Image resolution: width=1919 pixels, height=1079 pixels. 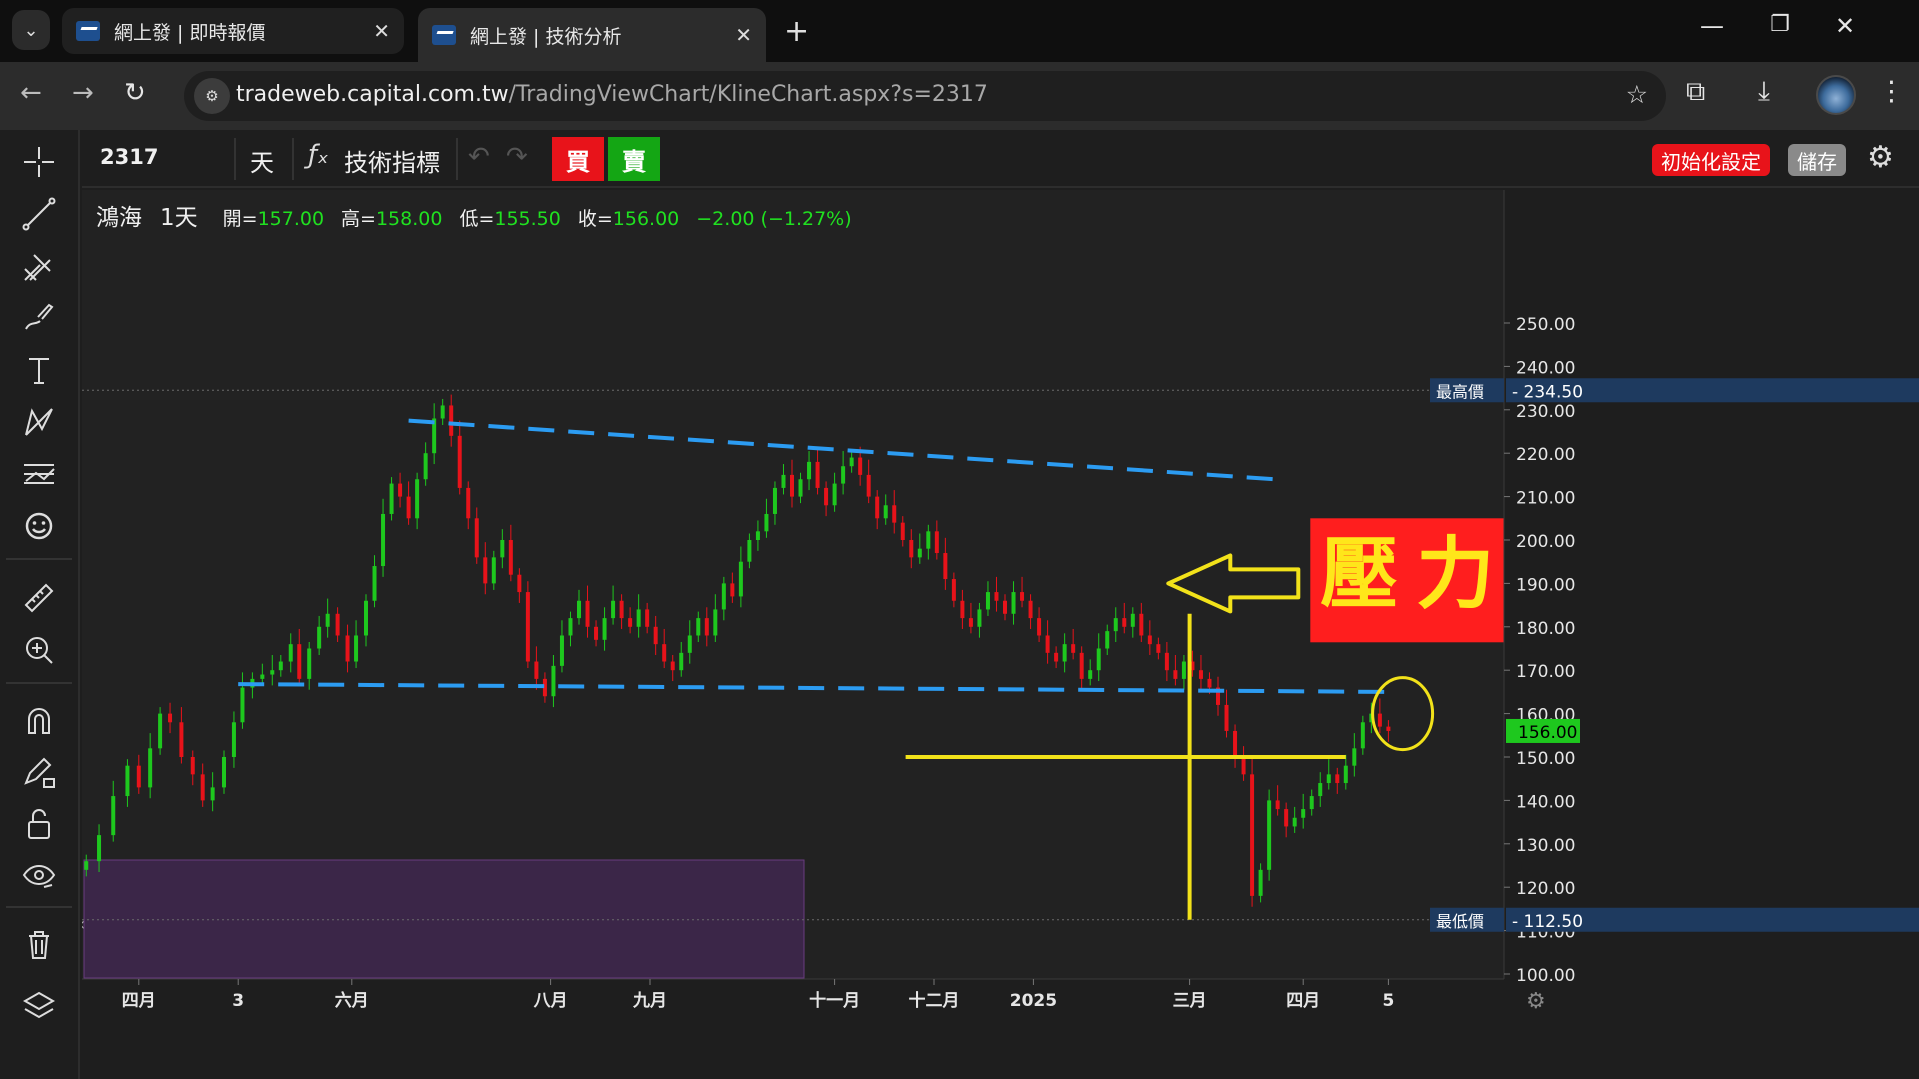 I want to click on download-icon: ⤓, so click(x=1764, y=92).